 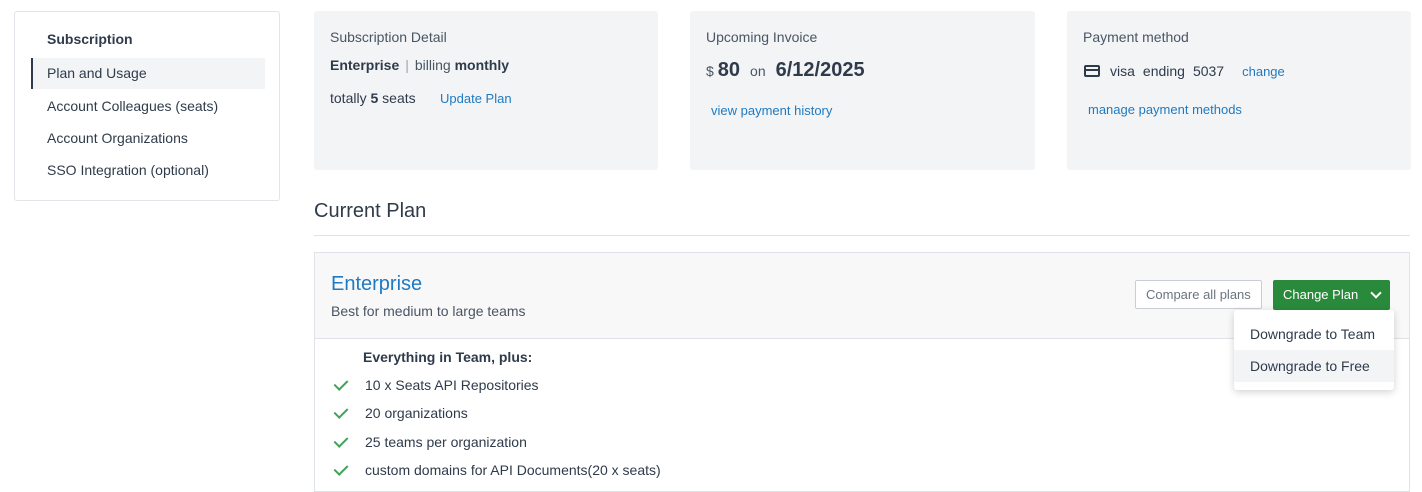 What do you see at coordinates (388, 37) in the screenshot?
I see `subscription-detail-title: Subscription Detail` at bounding box center [388, 37].